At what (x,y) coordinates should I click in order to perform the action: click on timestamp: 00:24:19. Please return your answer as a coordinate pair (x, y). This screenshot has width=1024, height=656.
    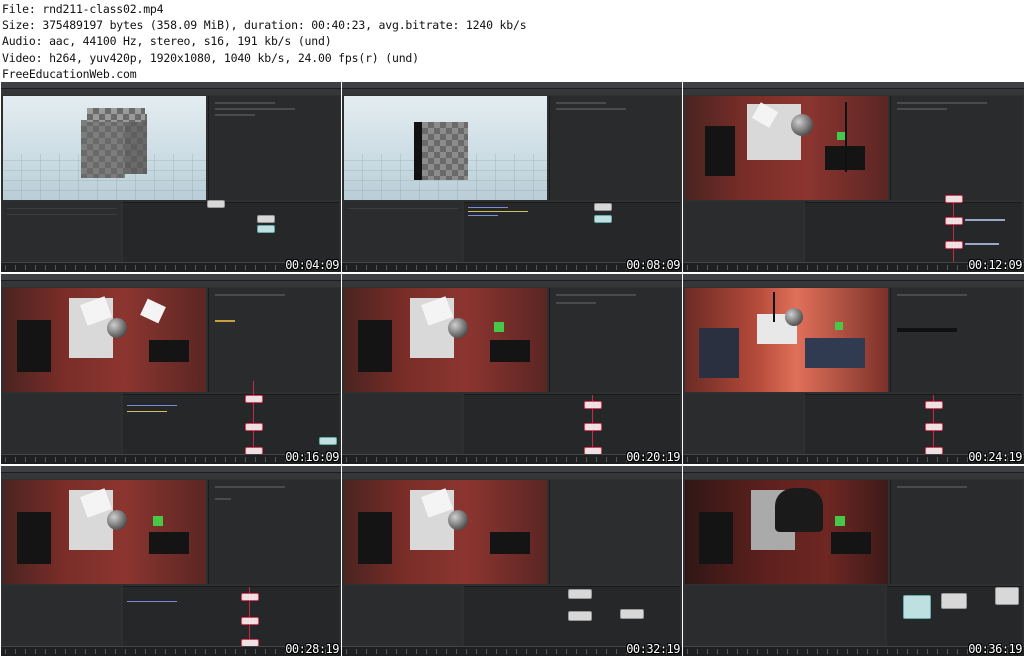
    Looking at the image, I should click on (995, 457).